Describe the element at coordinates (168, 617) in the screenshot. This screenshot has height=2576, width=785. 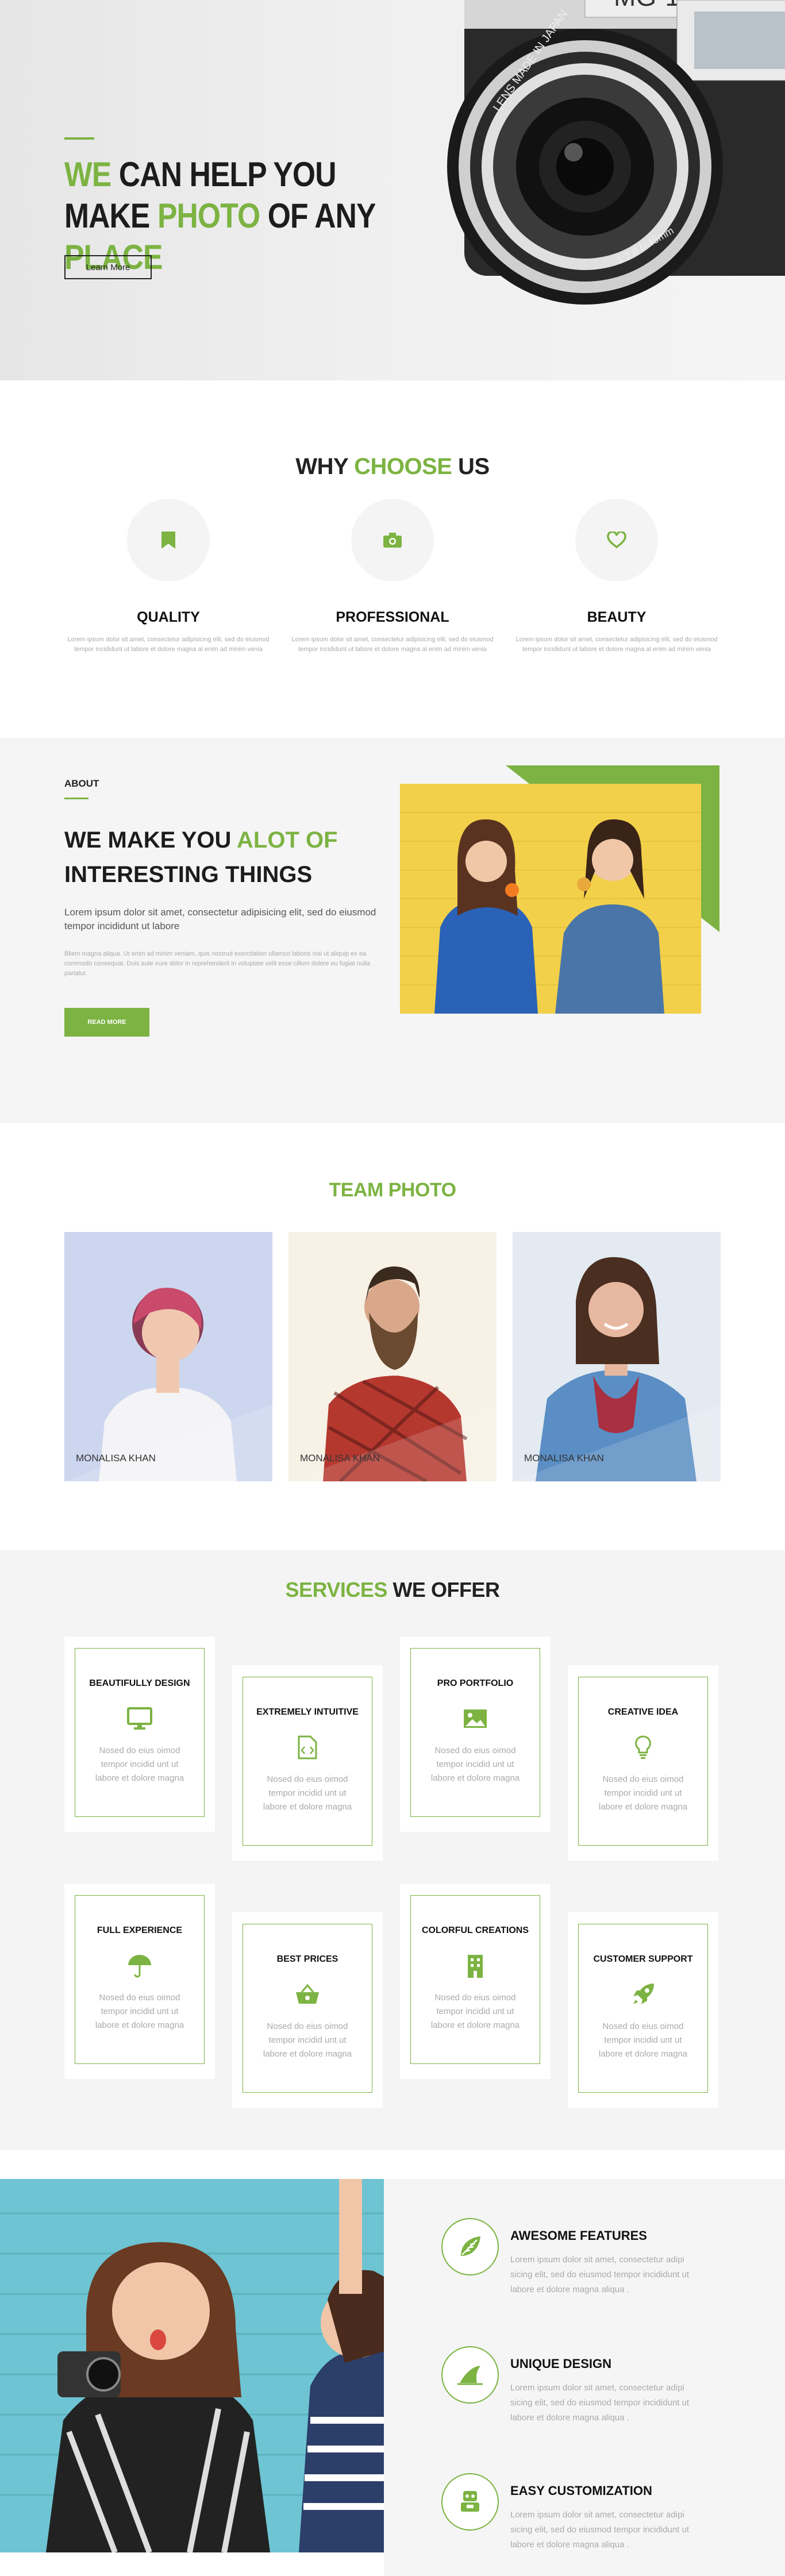
I see `feature-label: QUALITY` at that location.